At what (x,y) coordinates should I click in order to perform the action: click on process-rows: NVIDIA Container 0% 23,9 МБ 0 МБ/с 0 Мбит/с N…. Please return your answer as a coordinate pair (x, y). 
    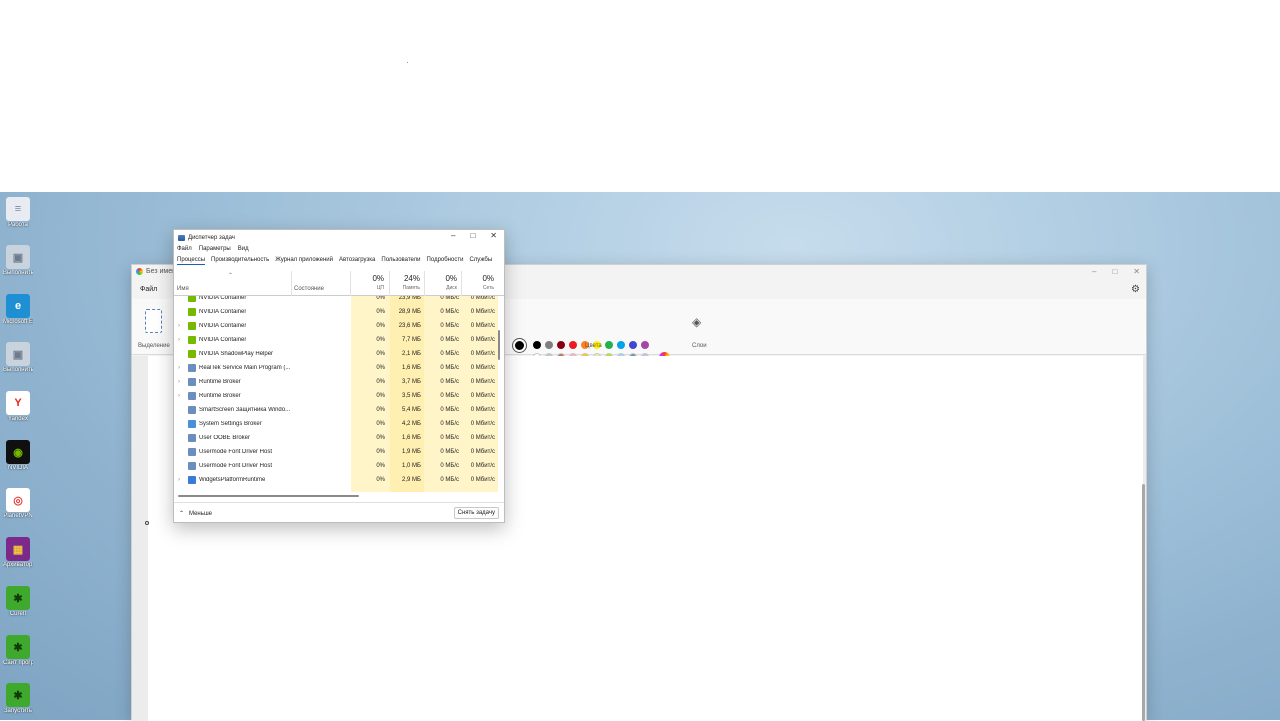
    Looking at the image, I should click on (336, 391).